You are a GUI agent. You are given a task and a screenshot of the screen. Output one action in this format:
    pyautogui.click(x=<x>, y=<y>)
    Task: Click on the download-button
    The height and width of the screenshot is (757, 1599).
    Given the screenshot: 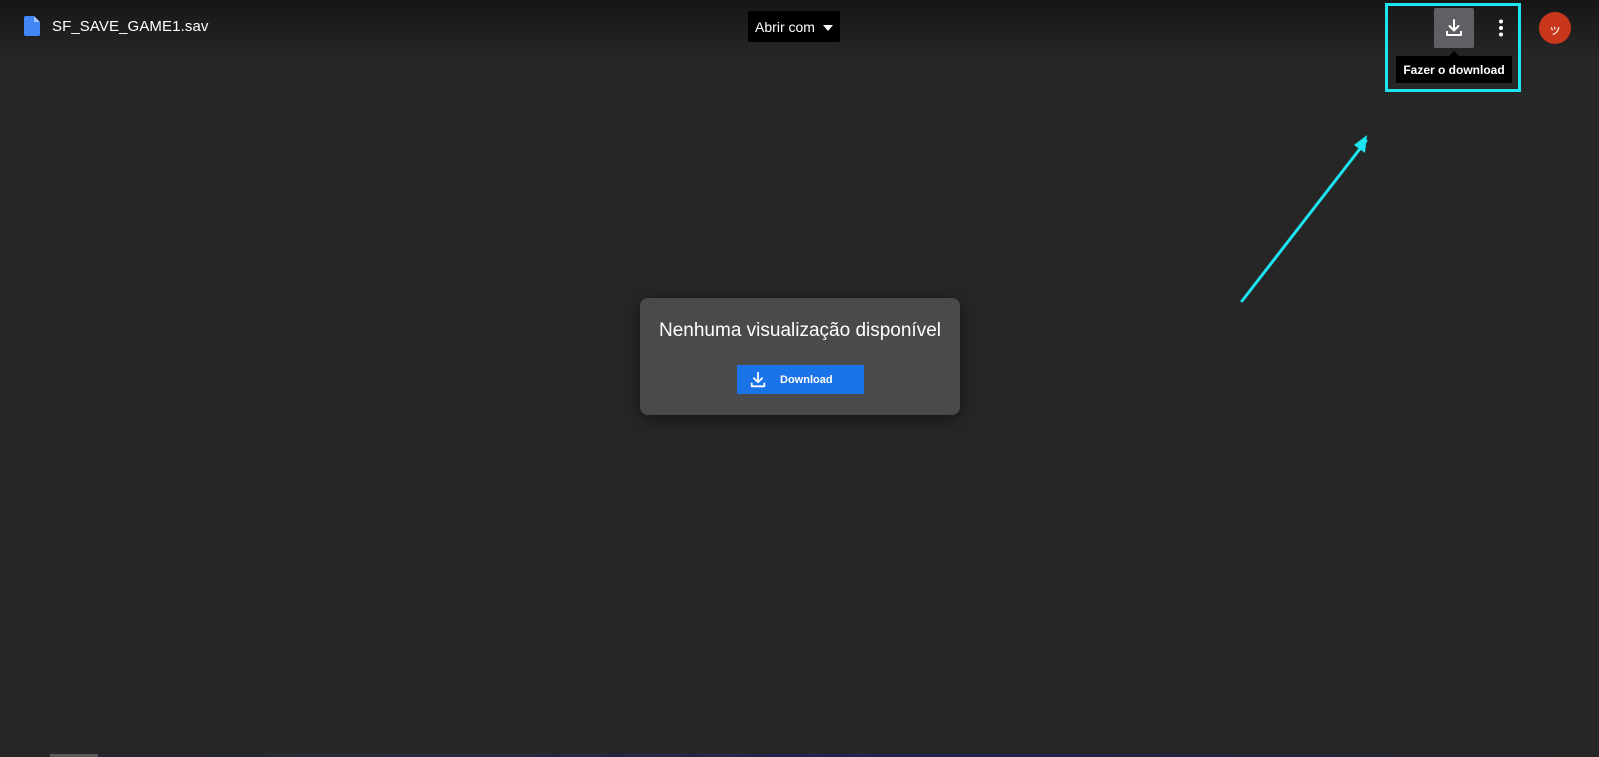 What is the action you would take?
    pyautogui.click(x=1454, y=28)
    